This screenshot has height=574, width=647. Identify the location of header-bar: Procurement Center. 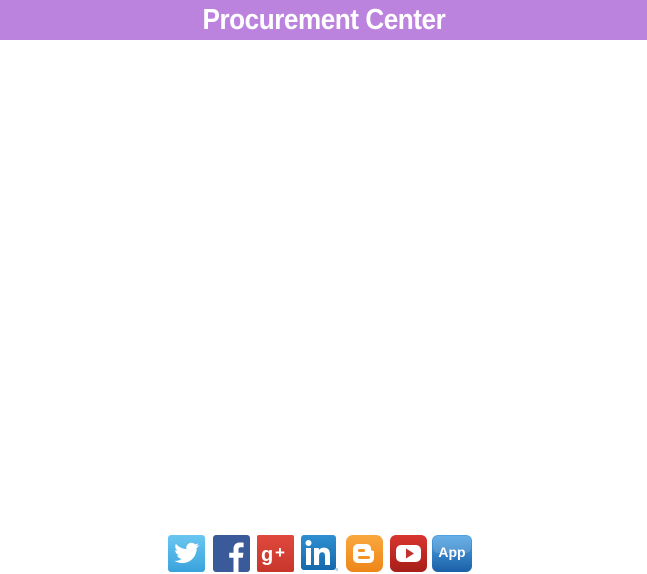
(323, 20).